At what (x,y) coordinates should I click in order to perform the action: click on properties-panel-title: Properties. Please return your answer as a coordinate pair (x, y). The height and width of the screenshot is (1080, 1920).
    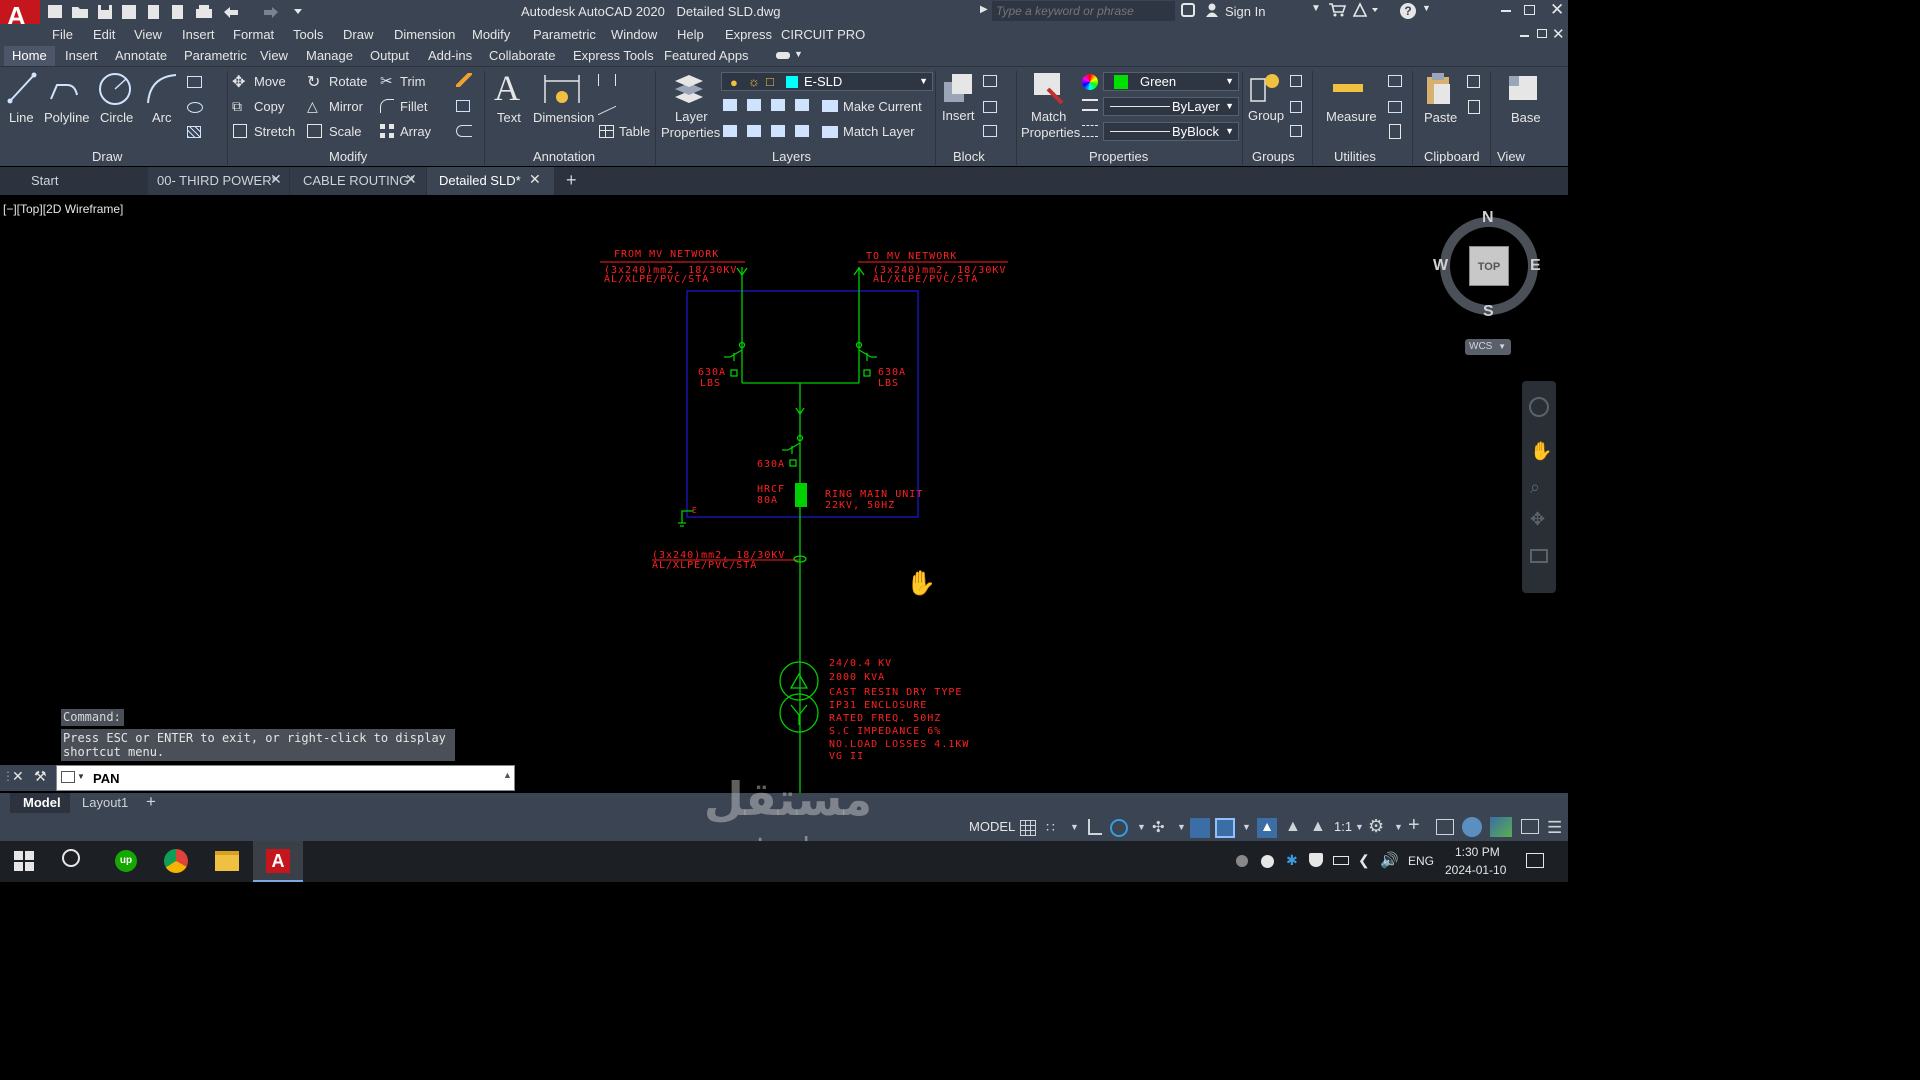
    Looking at the image, I should click on (1118, 156).